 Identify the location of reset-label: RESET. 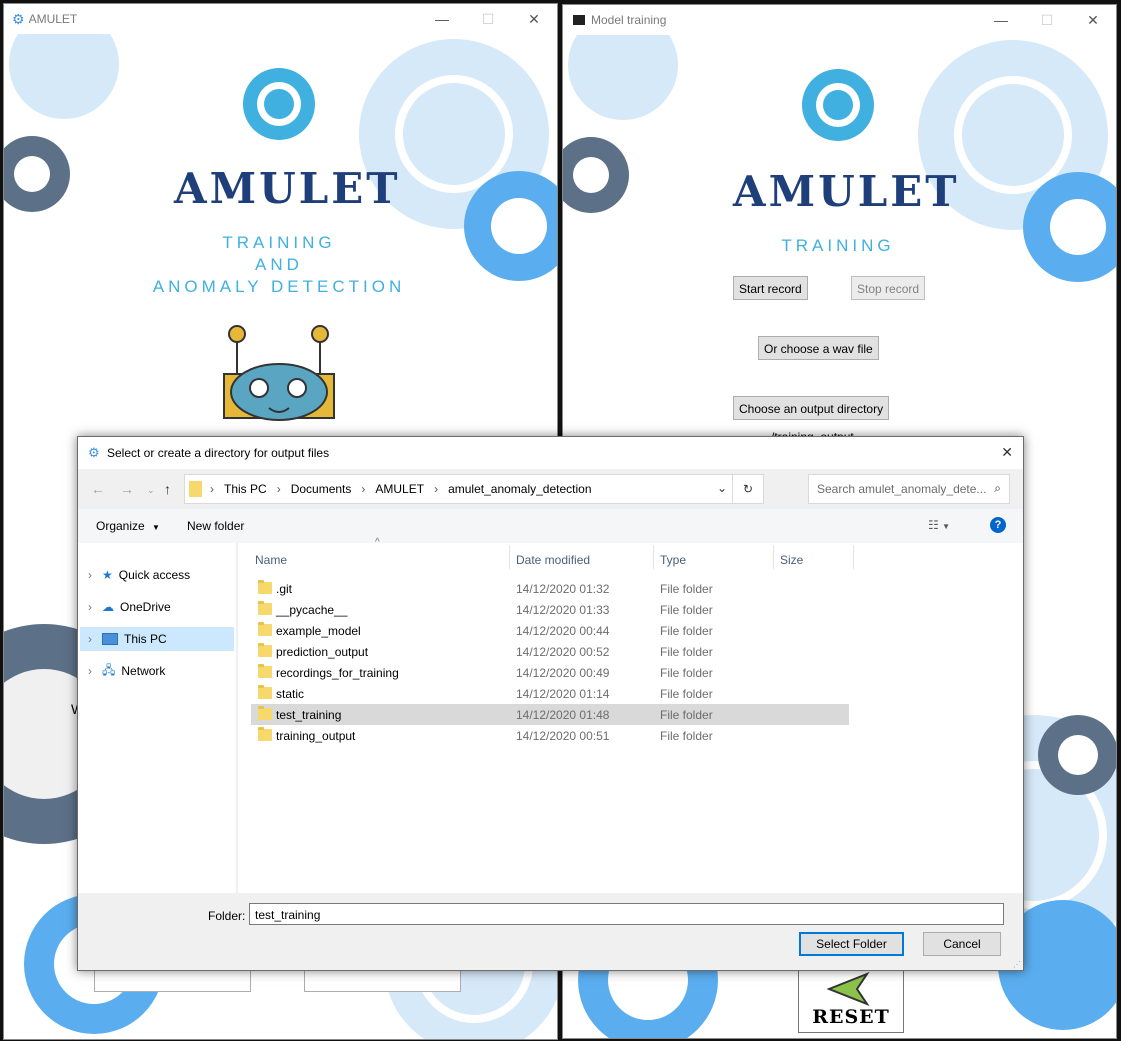
(851, 1017).